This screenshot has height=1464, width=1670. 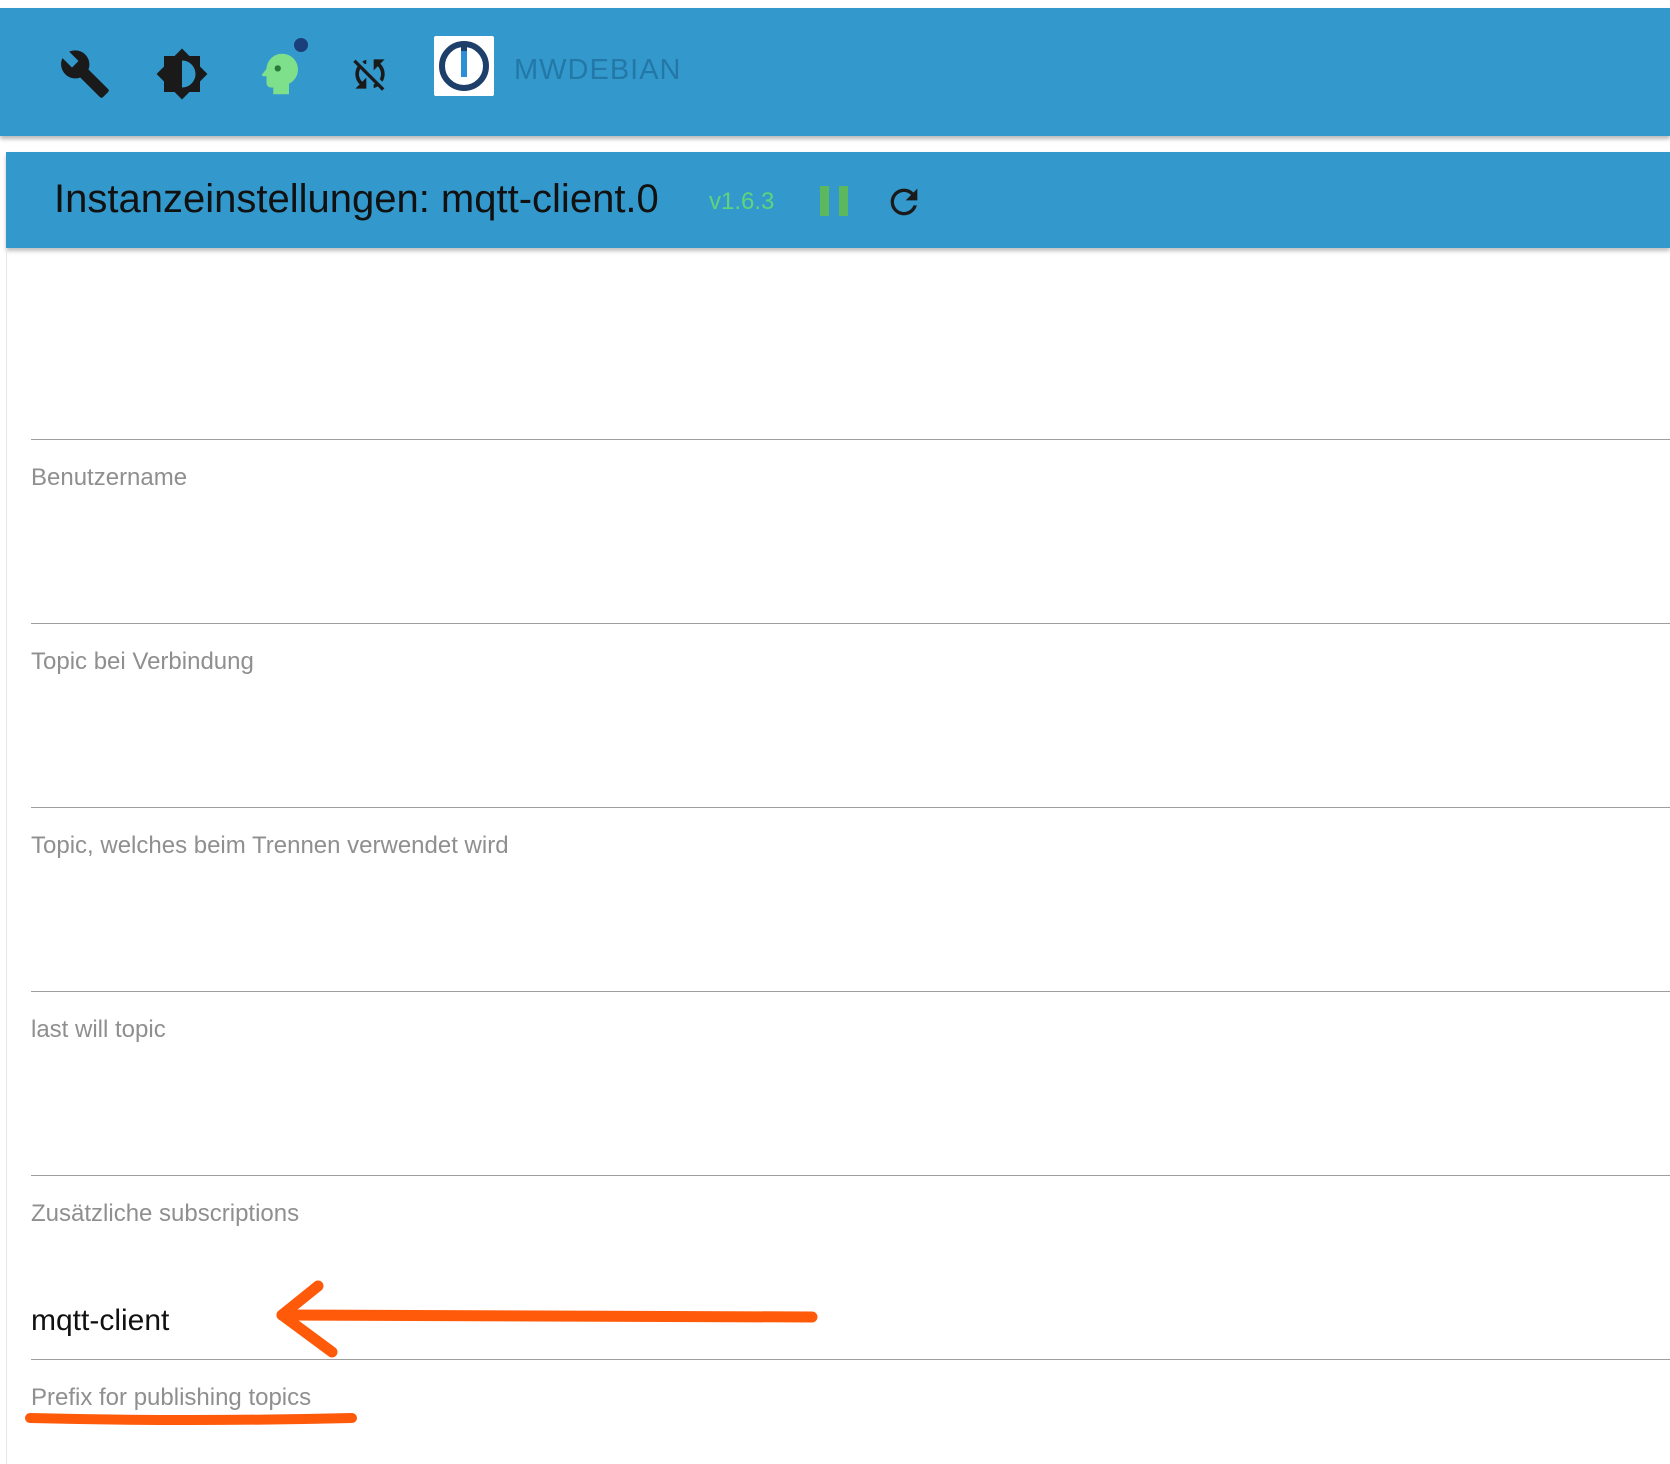 I want to click on topic-connect-input, so click(x=850, y=712).